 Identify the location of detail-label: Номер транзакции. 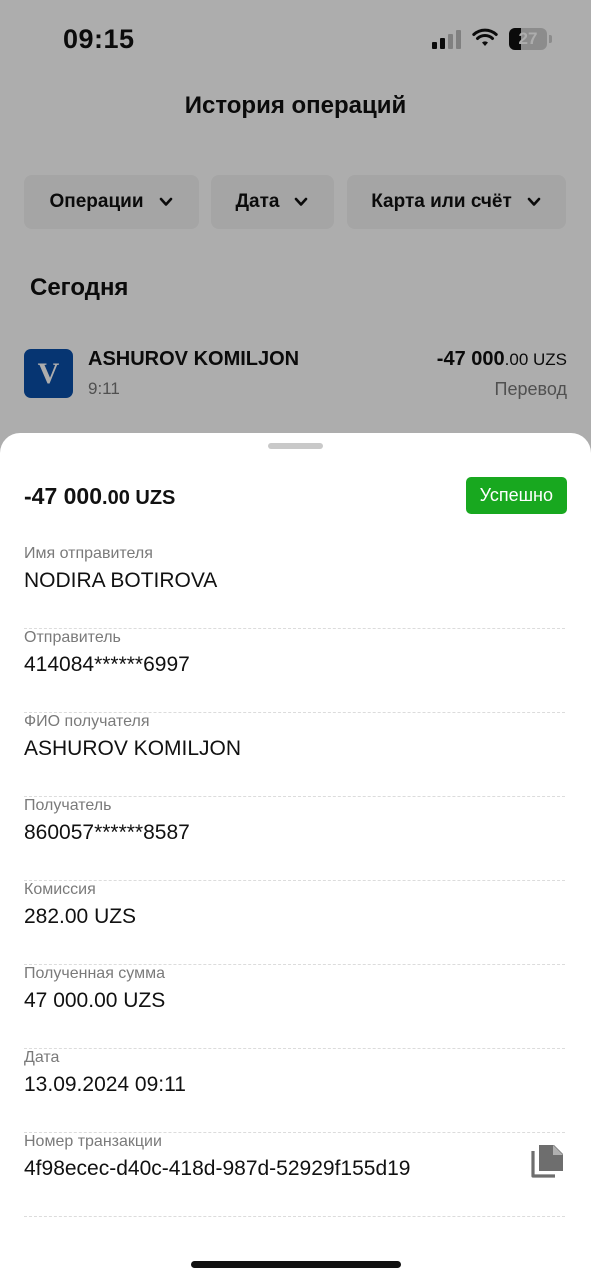
(93, 1141).